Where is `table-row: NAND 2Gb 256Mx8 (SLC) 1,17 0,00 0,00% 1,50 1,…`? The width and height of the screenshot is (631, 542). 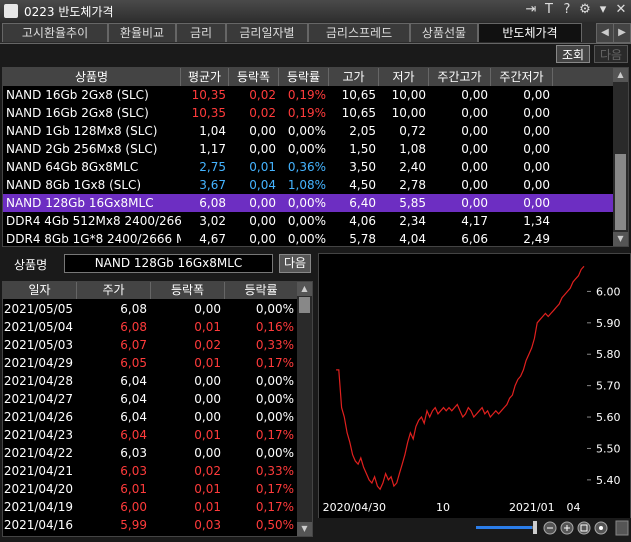
table-row: NAND 2Gb 256Mx8 (SLC) 1,17 0,00 0,00% 1,50 1,… is located at coordinates (308, 149).